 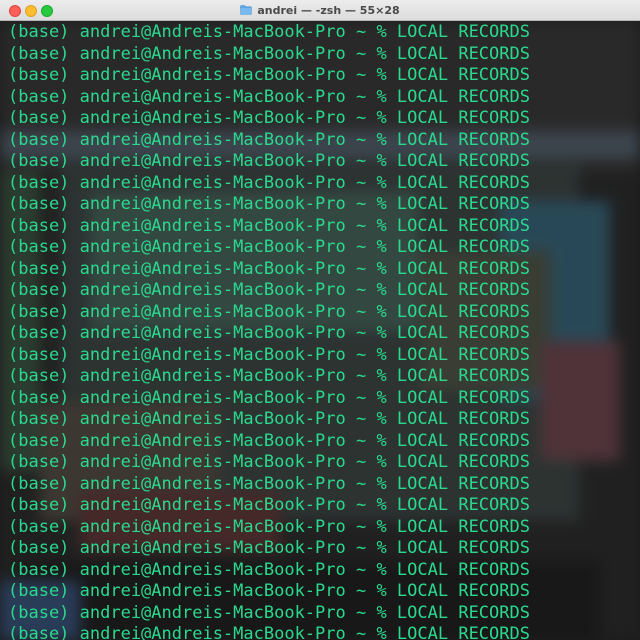 I want to click on folder-icon, so click(x=246, y=10).